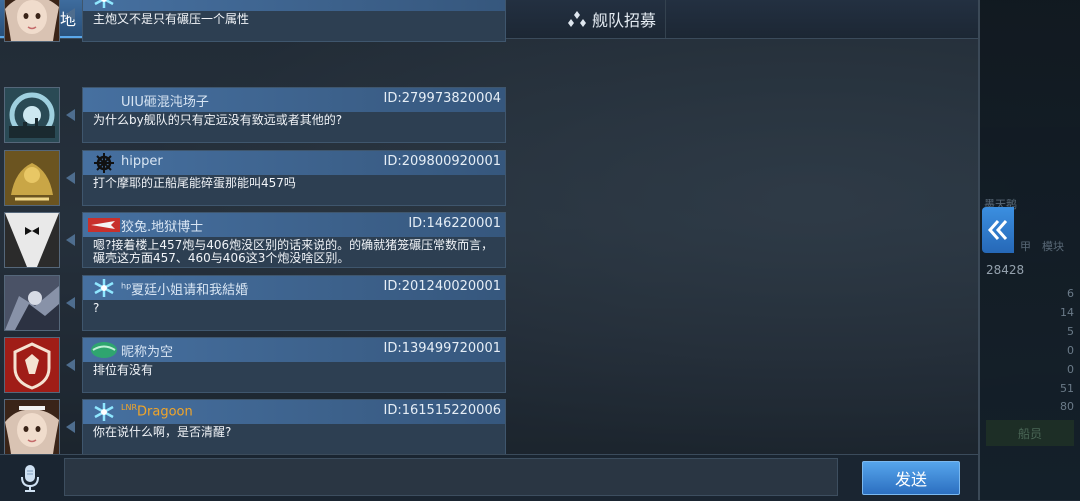 The width and height of the screenshot is (1080, 501). Describe the element at coordinates (294, 163) in the screenshot. I see `message-header: hipper ID:209800920001` at that location.